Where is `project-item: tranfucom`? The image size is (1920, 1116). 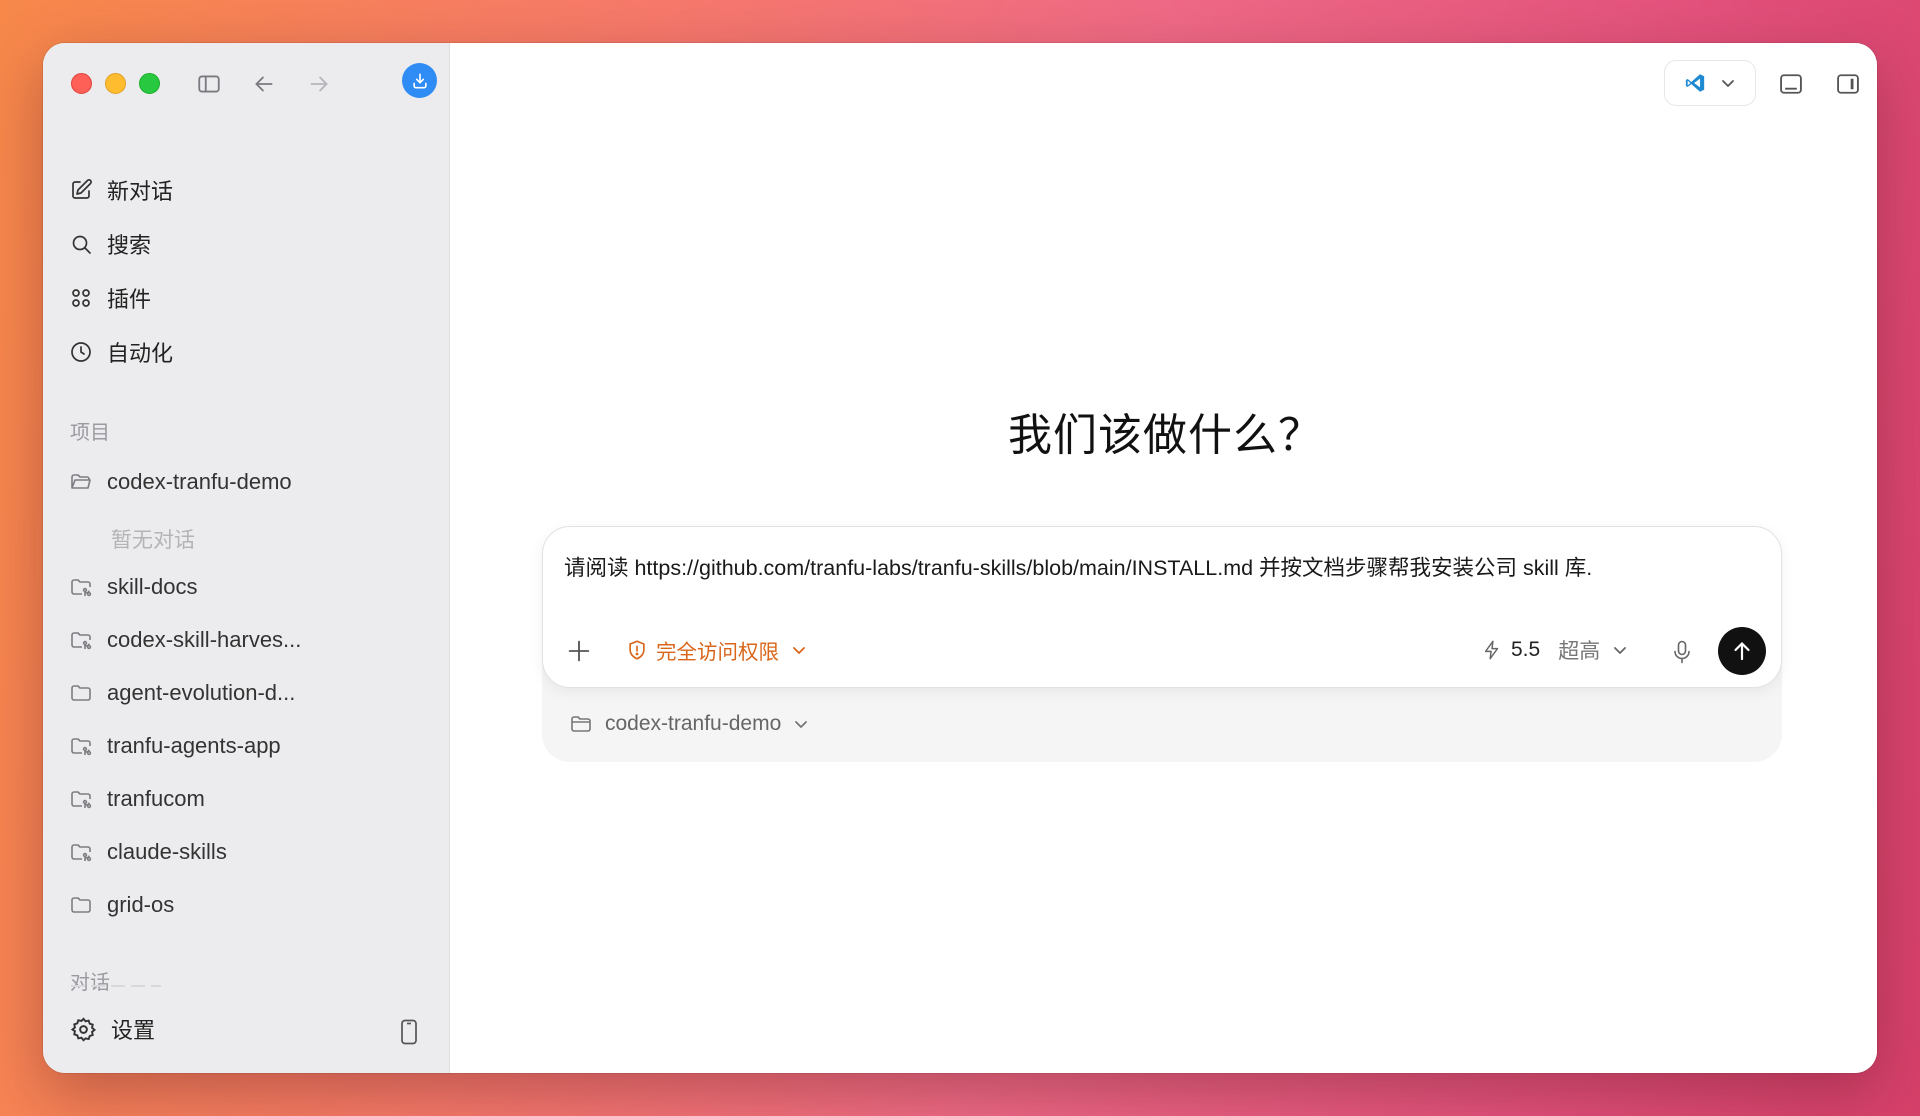 project-item: tranfucom is located at coordinates (249, 799).